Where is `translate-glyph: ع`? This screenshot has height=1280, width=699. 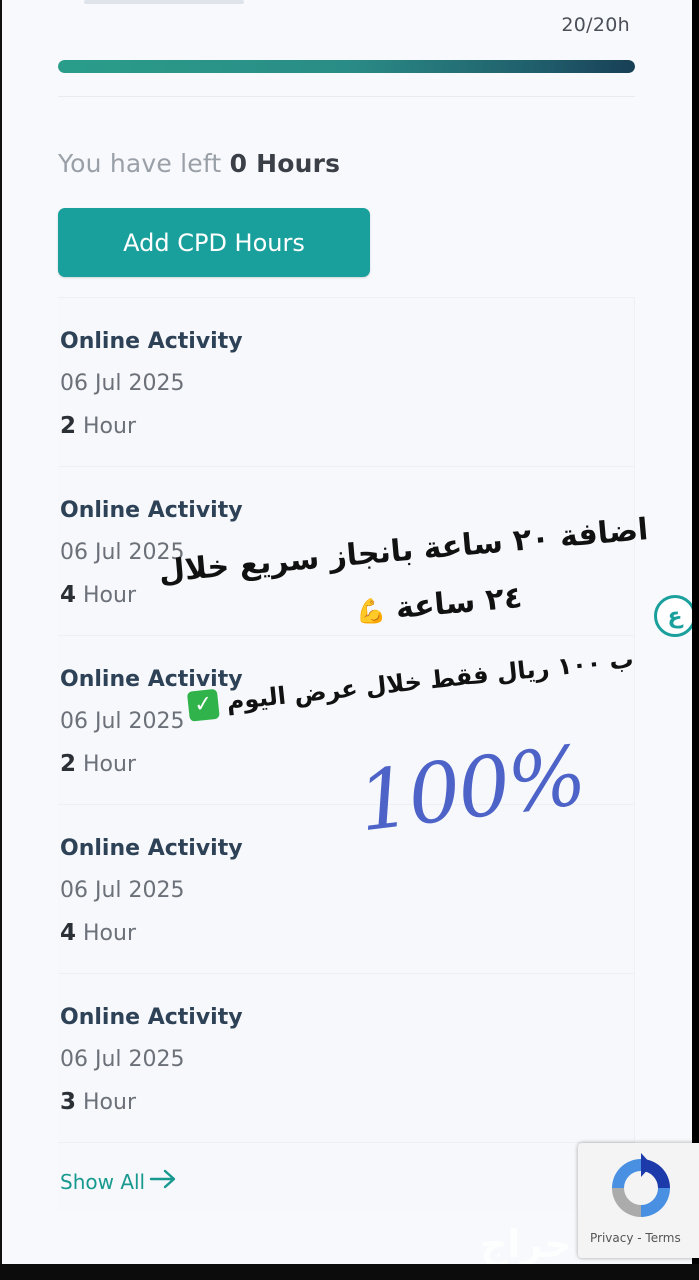
translate-glyph: ع is located at coordinates (675, 616).